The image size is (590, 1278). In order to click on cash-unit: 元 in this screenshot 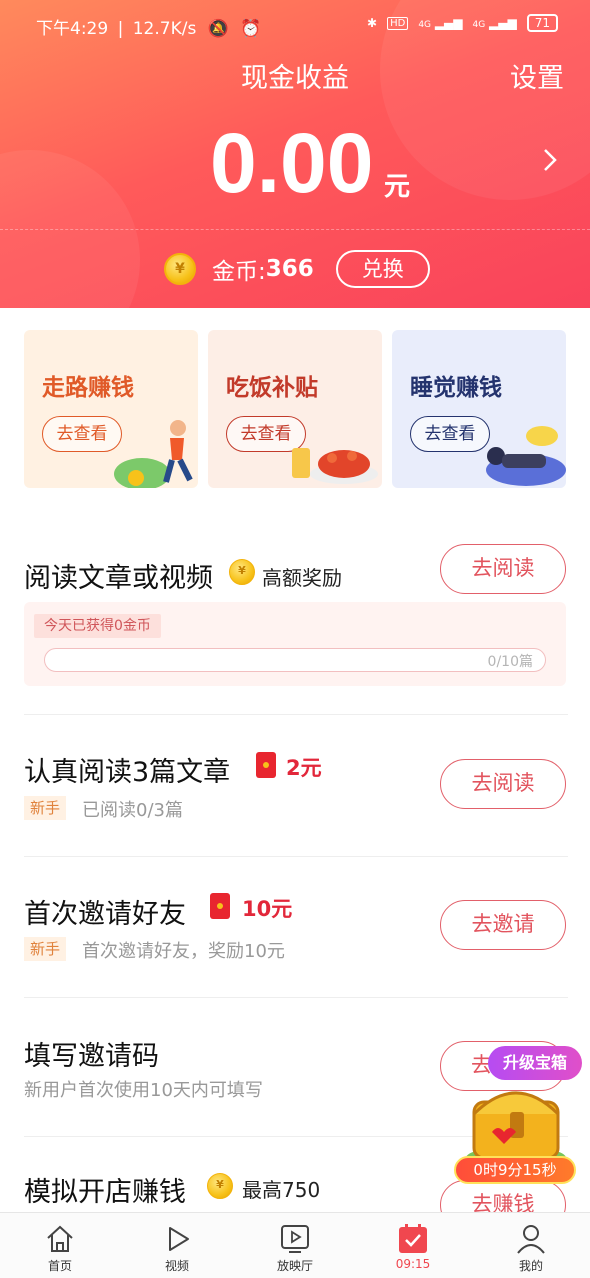, I will do `click(397, 187)`.